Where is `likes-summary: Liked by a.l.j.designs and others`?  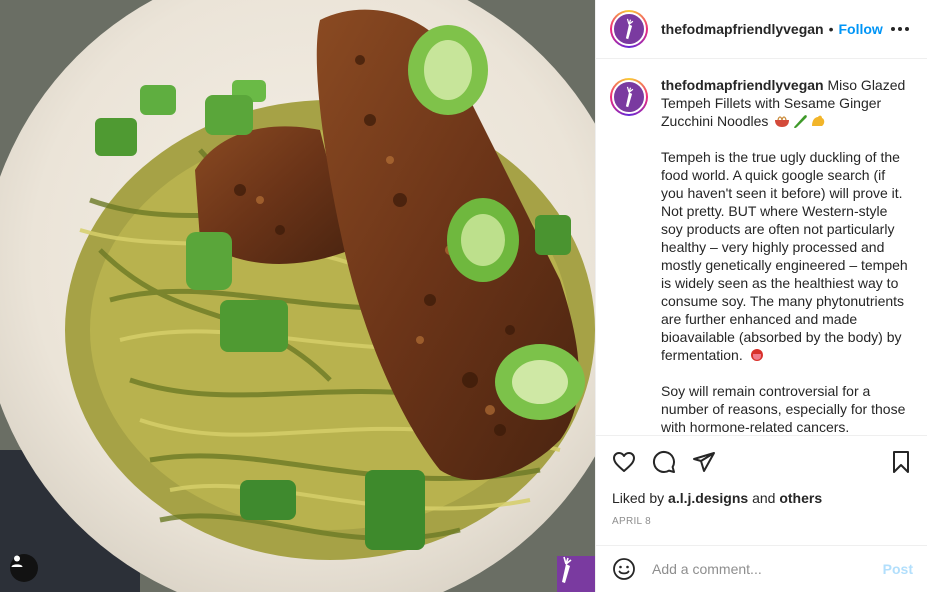
likes-summary: Liked by a.l.j.designs and others is located at coordinates (762, 498).